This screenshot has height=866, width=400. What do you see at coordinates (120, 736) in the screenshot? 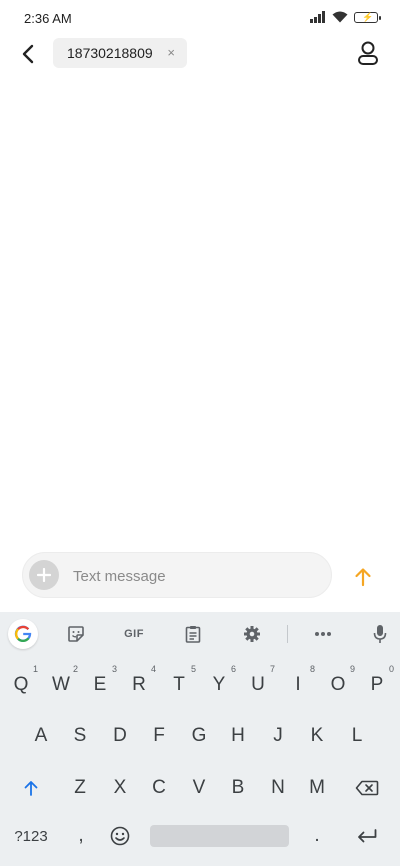
I see `key-d: D` at bounding box center [120, 736].